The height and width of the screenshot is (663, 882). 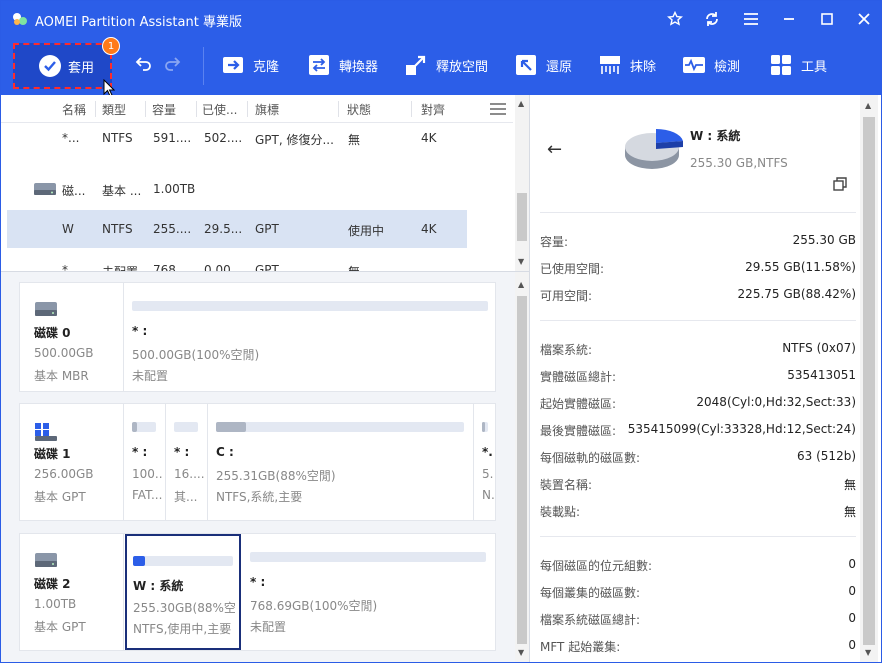 What do you see at coordinates (60, 497) in the screenshot?
I see `disk-type: 基本 GPT` at bounding box center [60, 497].